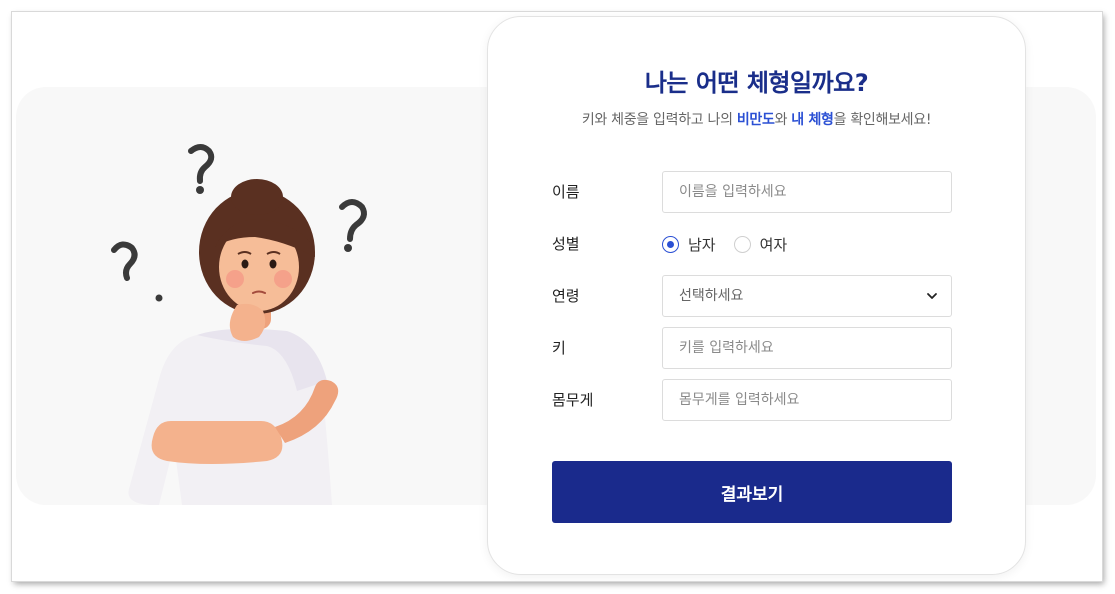  What do you see at coordinates (812, 120) in the screenshot?
I see `subtitle-highlight-body-type: 내 체형` at bounding box center [812, 120].